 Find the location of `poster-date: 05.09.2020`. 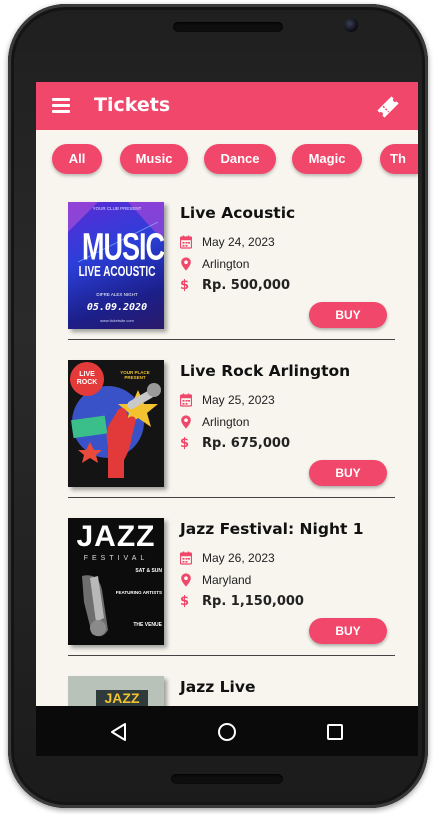

poster-date: 05.09.2020 is located at coordinates (117, 307).